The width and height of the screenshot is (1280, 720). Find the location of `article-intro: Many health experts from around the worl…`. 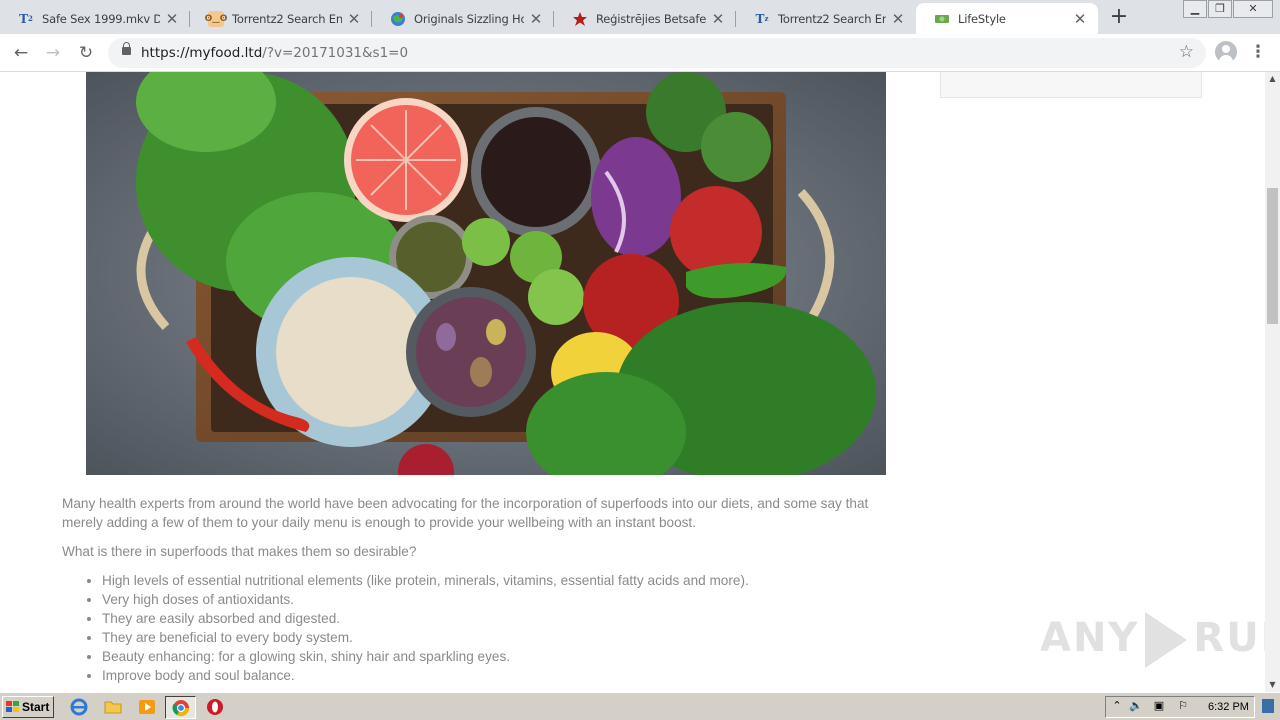

article-intro: Many health experts from around the worl… is located at coordinates (465, 513).